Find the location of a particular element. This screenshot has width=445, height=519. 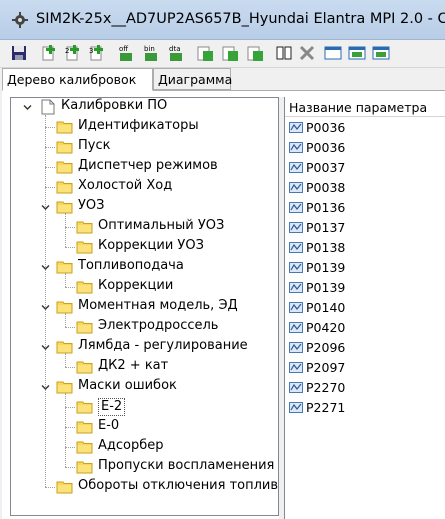

document-icon is located at coordinates (48, 107).